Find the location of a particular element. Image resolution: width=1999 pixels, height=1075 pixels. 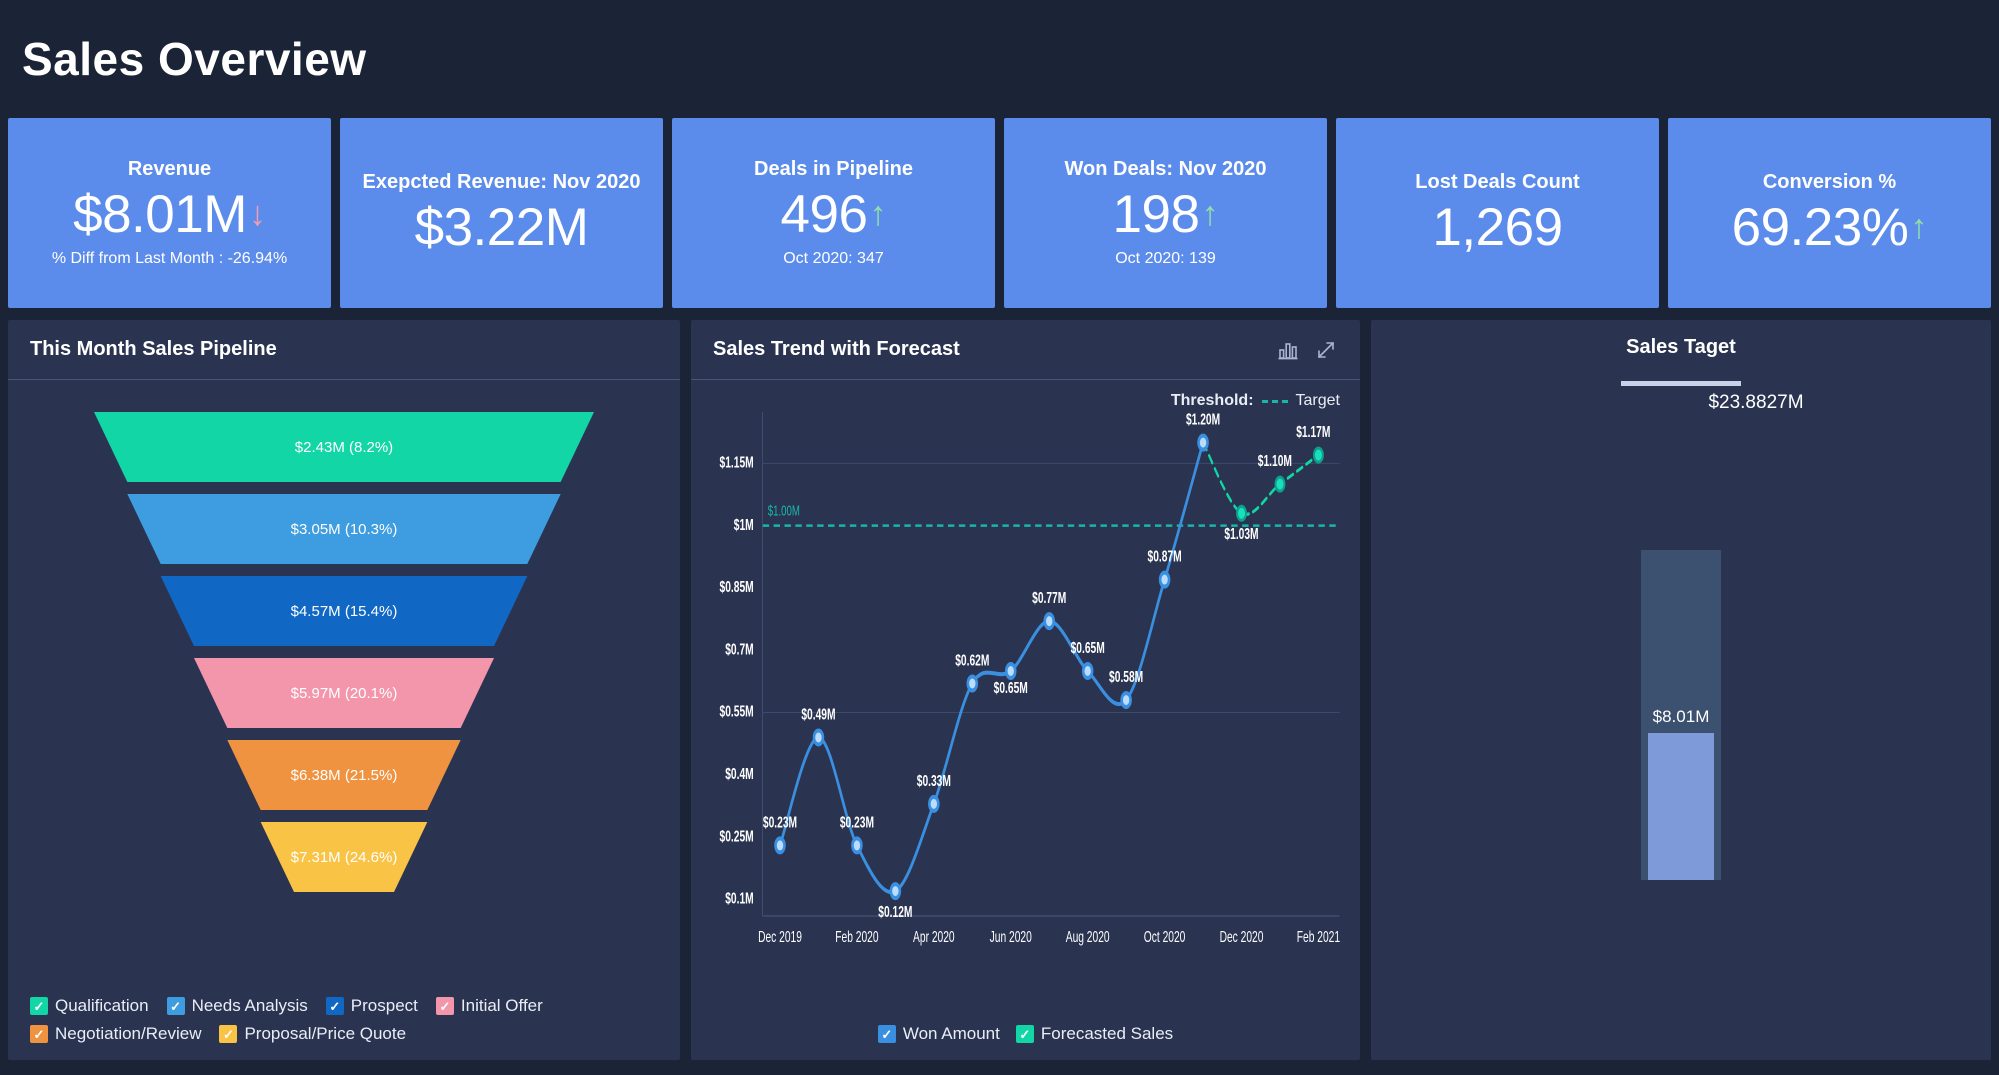

gauge-fill: $8.01M is located at coordinates (1681, 793).